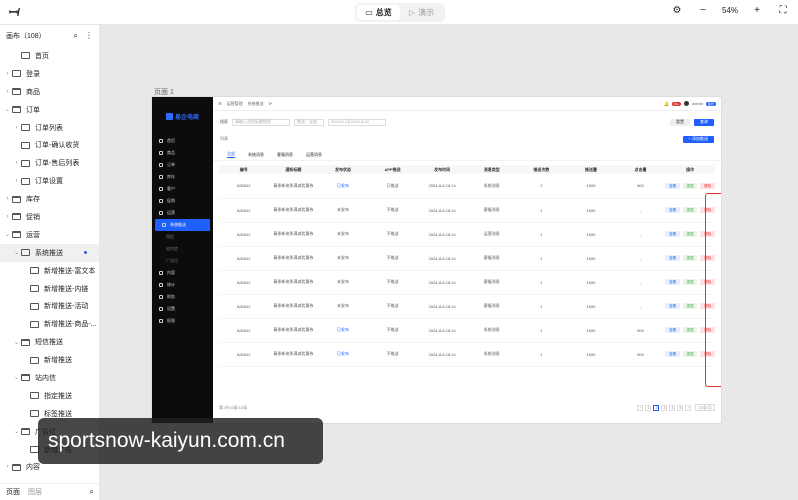 The width and height of the screenshot is (798, 500). What do you see at coordinates (49, 360) in the screenshot?
I see `sidebar-item: 新增推送` at bounding box center [49, 360].